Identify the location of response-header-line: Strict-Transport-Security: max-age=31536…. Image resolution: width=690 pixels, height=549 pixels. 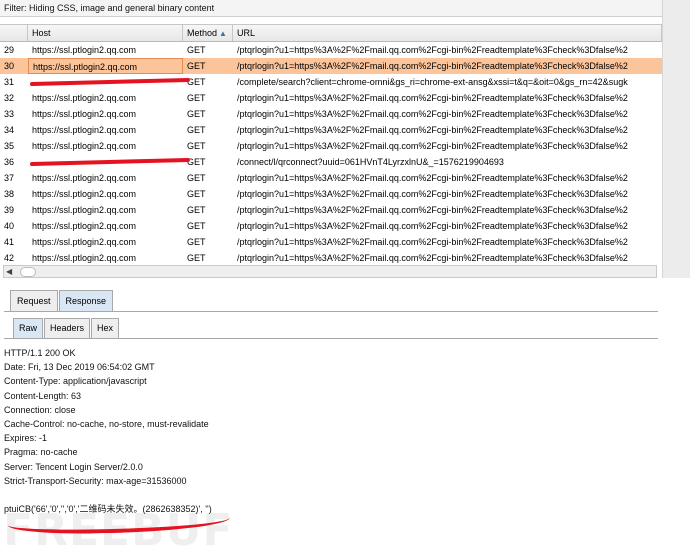
(95, 480).